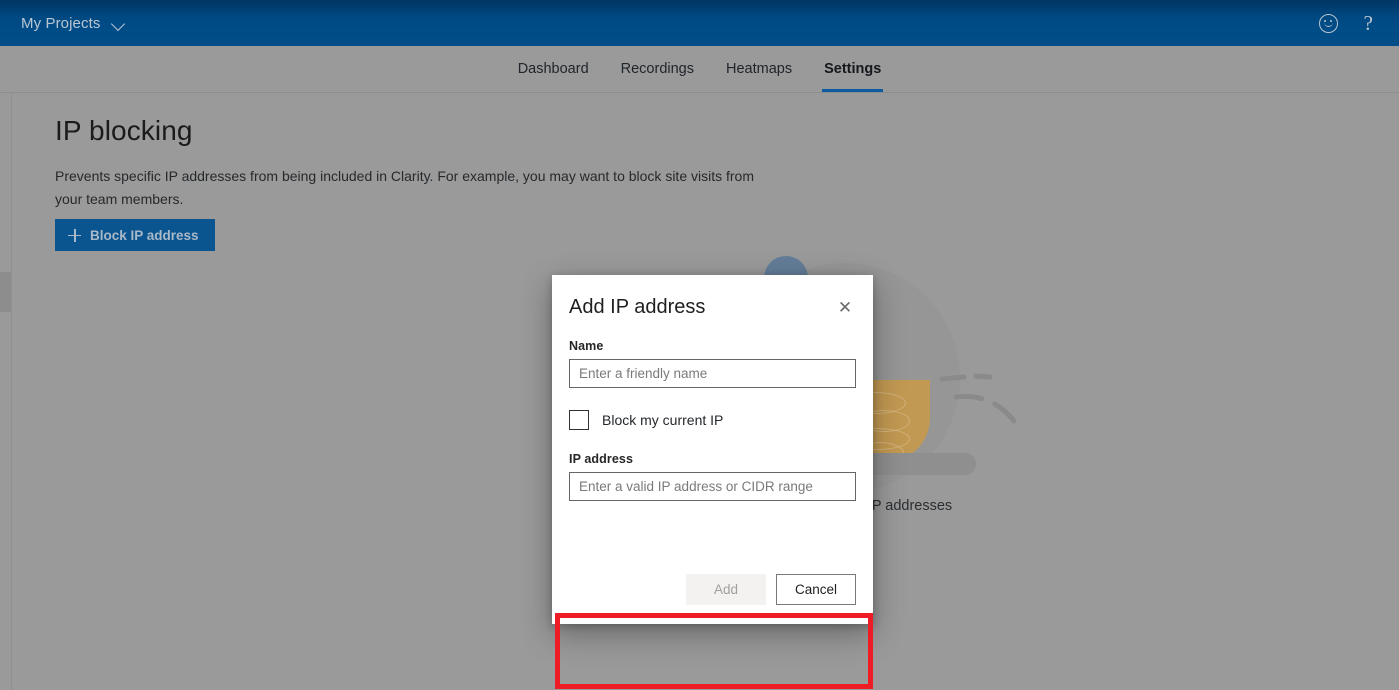 The image size is (1399, 690). Describe the element at coordinates (816, 589) in the screenshot. I see `cancel-button: Cancel` at that location.